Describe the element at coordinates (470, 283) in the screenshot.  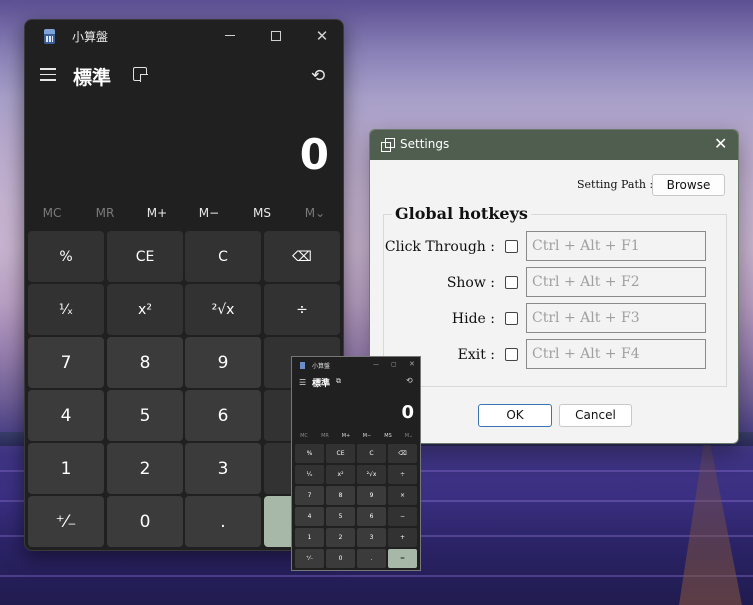
I see `show-label: Show :` at that location.